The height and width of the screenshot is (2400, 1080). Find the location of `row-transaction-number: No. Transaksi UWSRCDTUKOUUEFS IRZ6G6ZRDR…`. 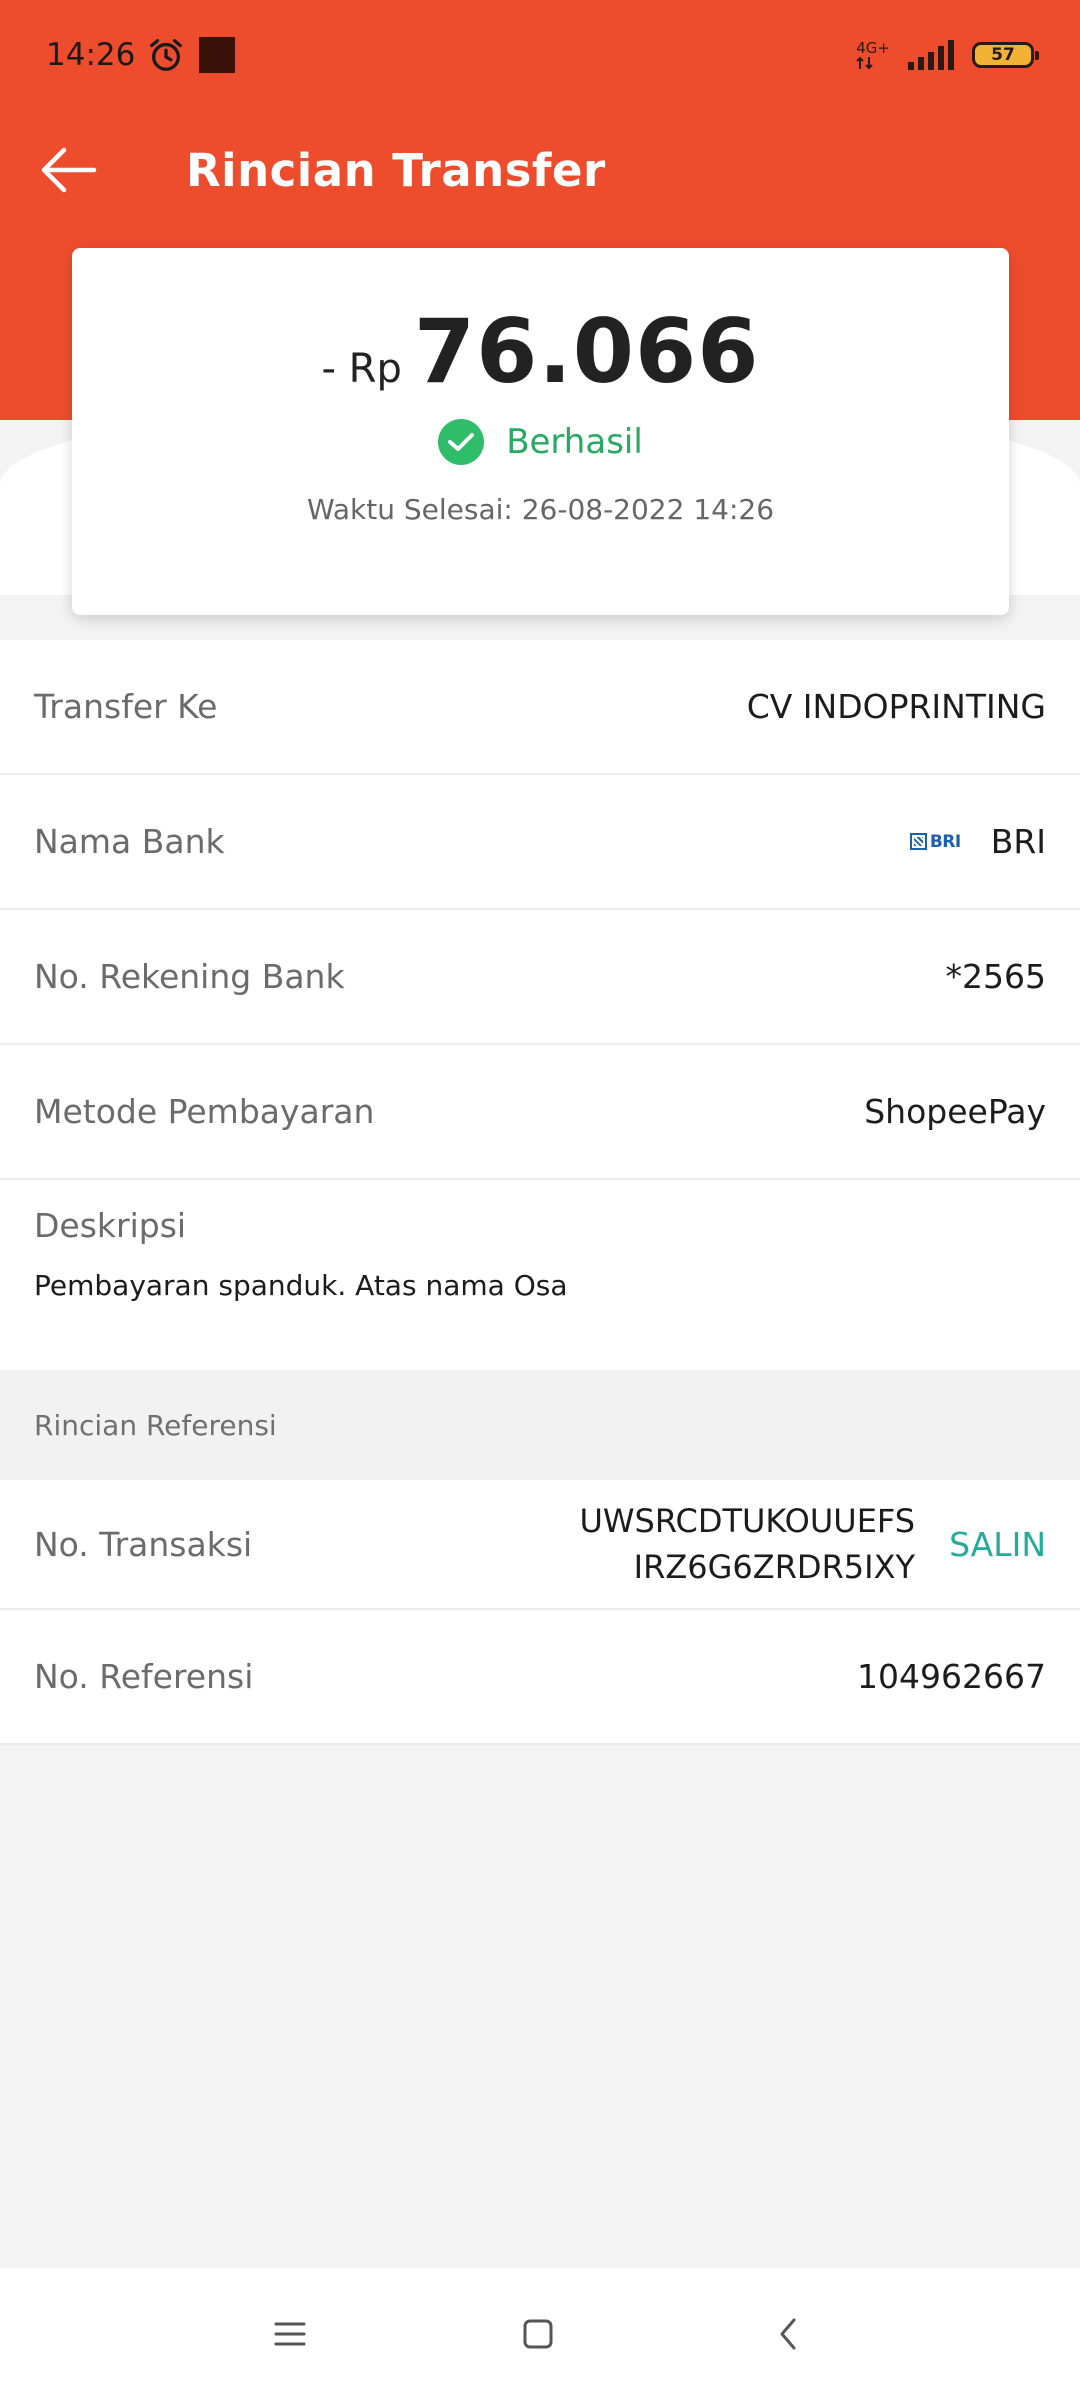

row-transaction-number: No. Transaksi UWSRCDTUKOUUEFS IRZ6G6ZRDR… is located at coordinates (540, 1545).